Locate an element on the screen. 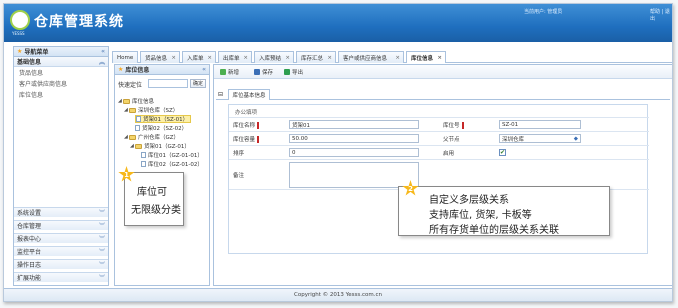  label-text: 库位号 is located at coordinates (451, 126).